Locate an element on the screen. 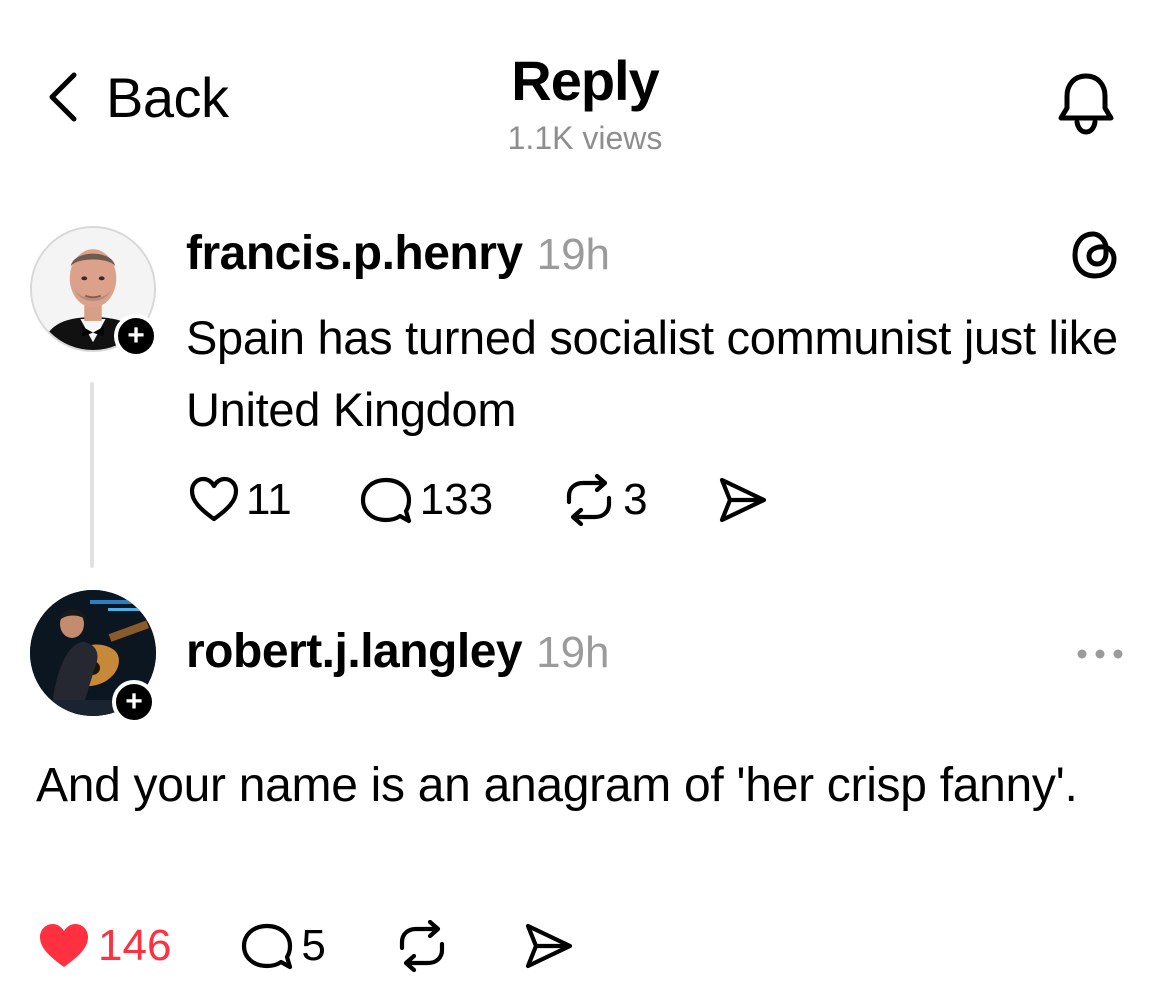 The height and width of the screenshot is (984, 1170). username: francis.p.henry is located at coordinates (354, 253).